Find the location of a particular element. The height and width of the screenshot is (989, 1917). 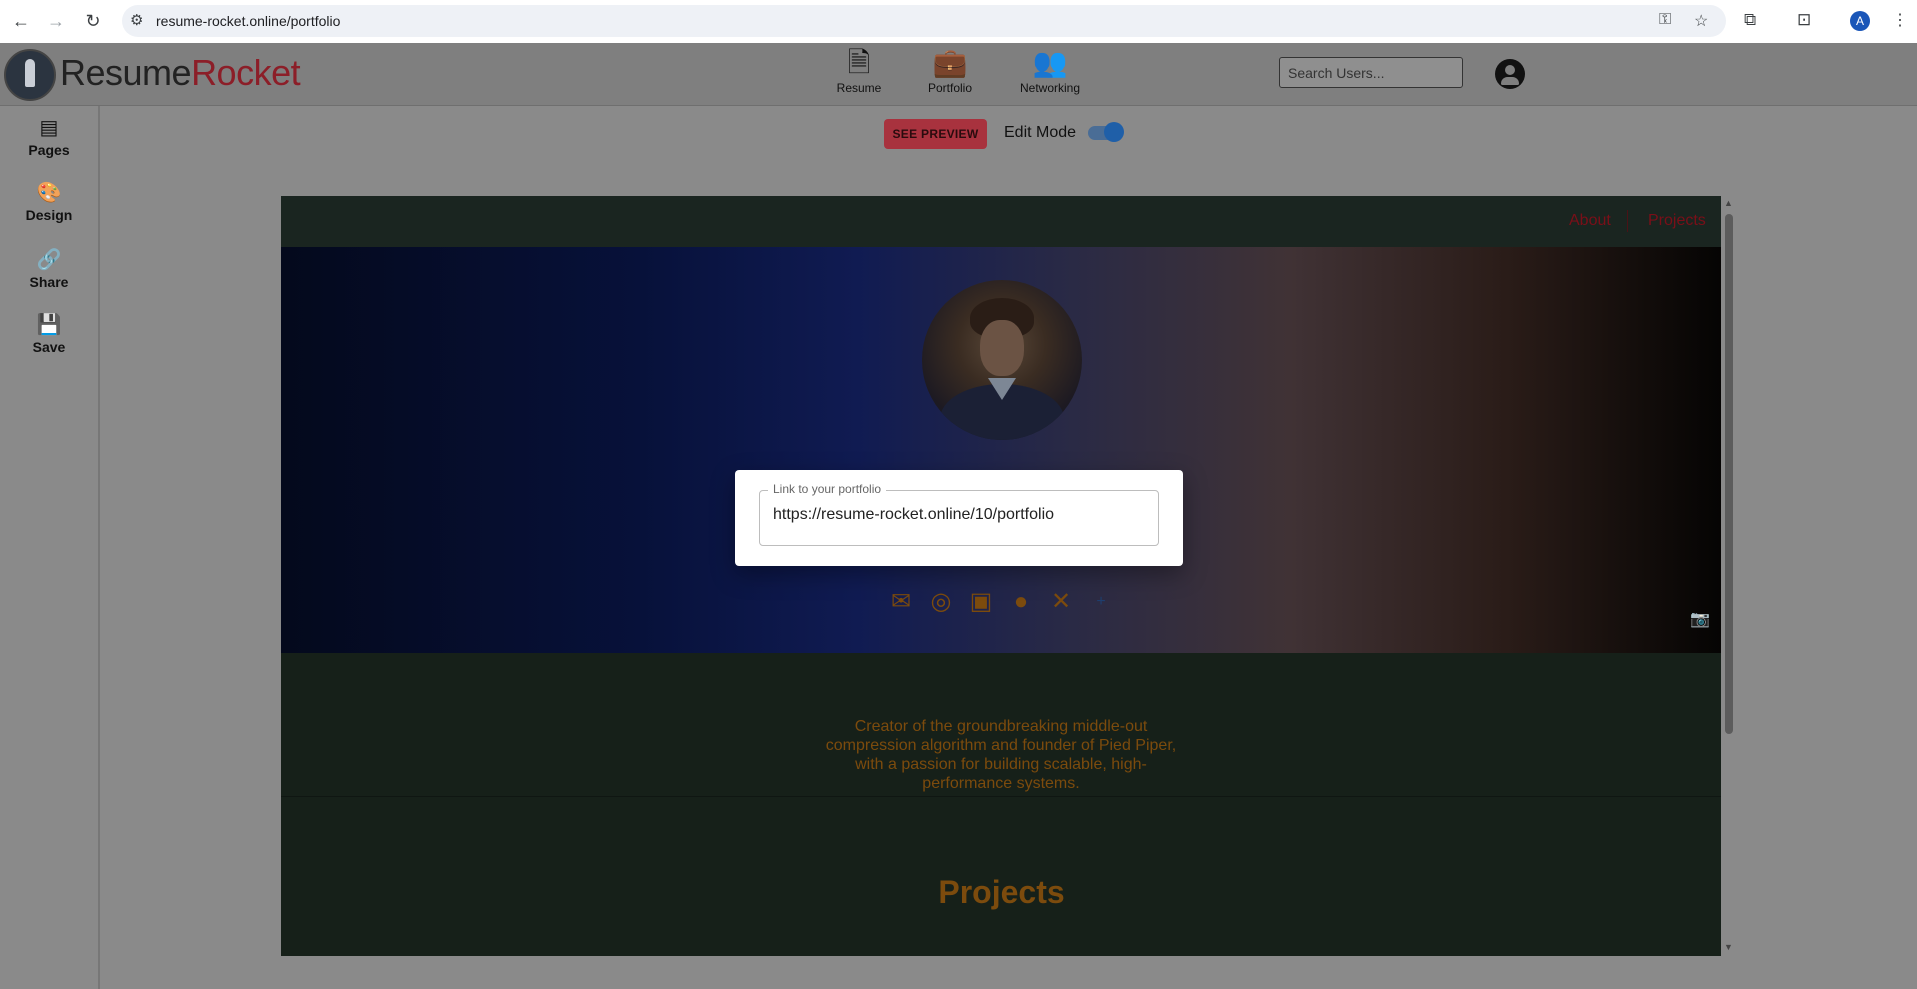

brand-part2: Rocket is located at coordinates (246, 72).